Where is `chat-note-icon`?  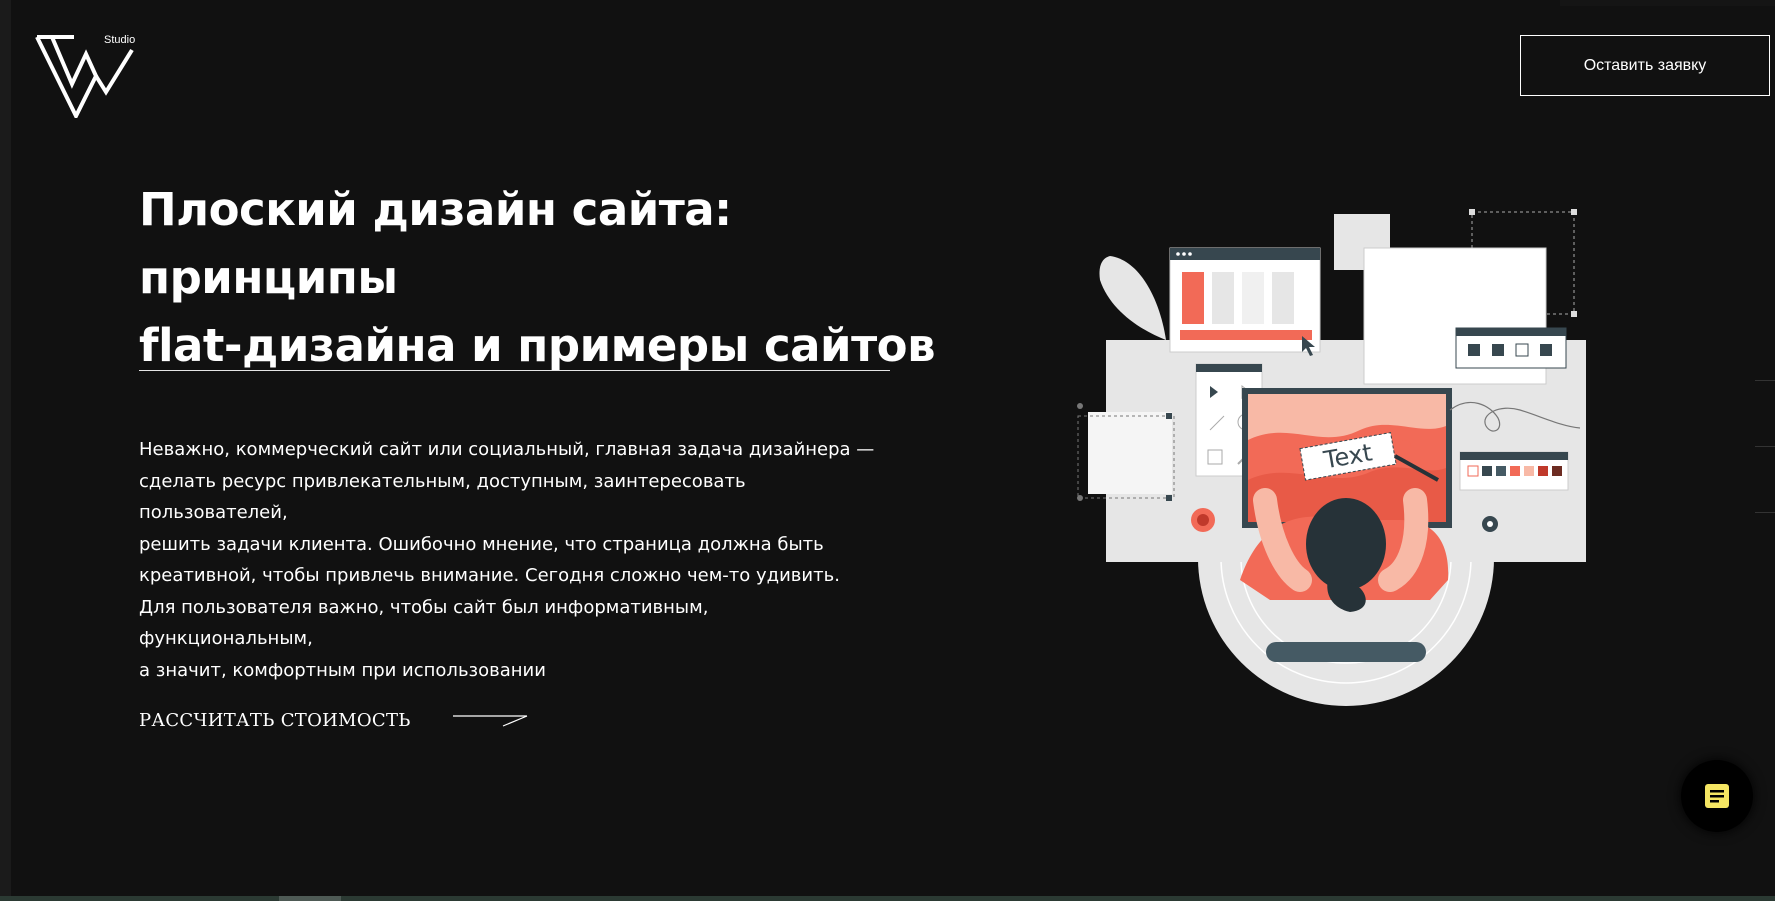 chat-note-icon is located at coordinates (1717, 796).